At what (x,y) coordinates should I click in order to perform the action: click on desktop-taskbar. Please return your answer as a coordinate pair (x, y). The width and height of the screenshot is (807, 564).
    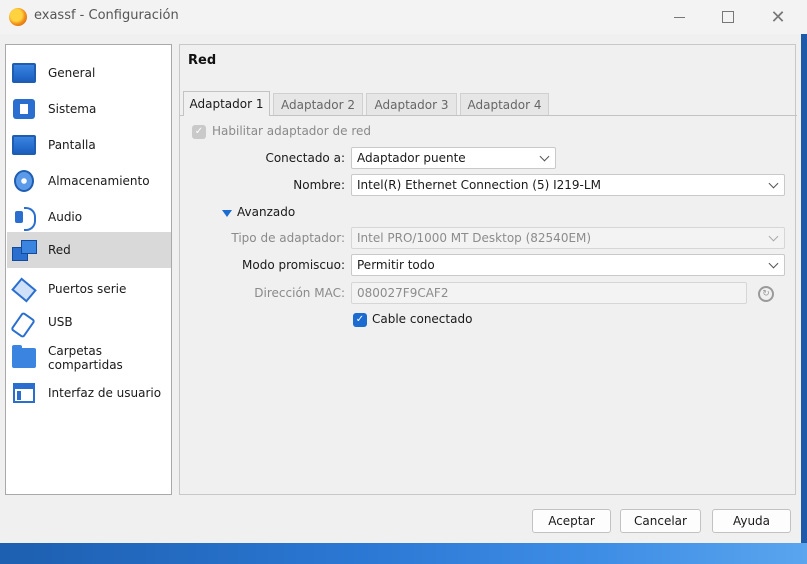
    Looking at the image, I should click on (403, 553).